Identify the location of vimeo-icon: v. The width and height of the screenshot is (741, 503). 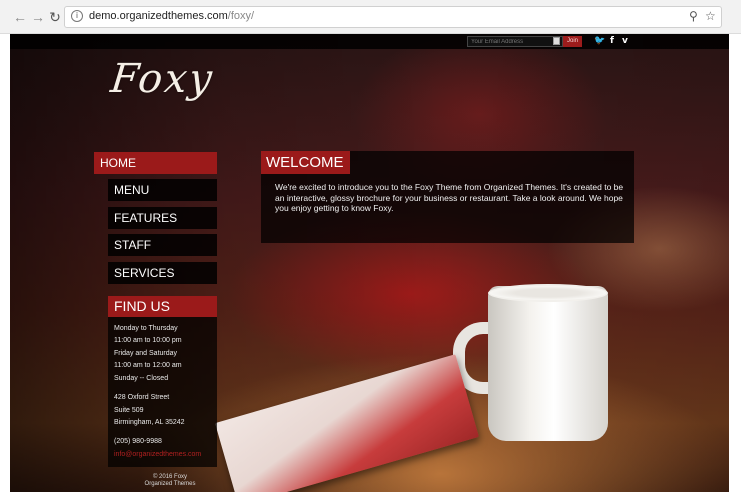
(625, 41).